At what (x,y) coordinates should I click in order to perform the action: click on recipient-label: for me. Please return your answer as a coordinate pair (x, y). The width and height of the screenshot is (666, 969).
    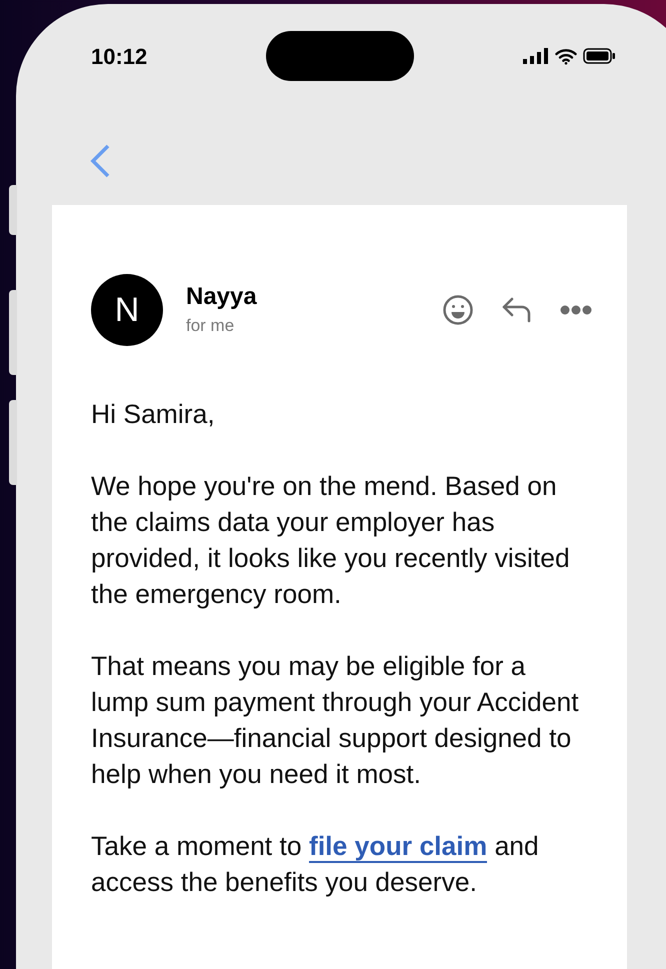
    Looking at the image, I should click on (211, 326).